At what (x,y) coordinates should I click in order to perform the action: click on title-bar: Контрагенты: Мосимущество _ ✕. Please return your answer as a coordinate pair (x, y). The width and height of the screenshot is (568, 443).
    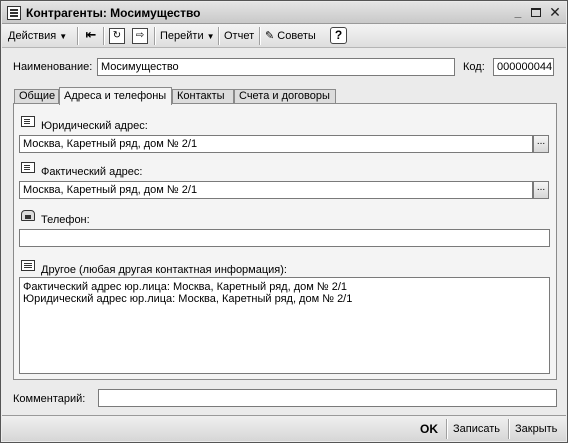
    Looking at the image, I should click on (284, 13).